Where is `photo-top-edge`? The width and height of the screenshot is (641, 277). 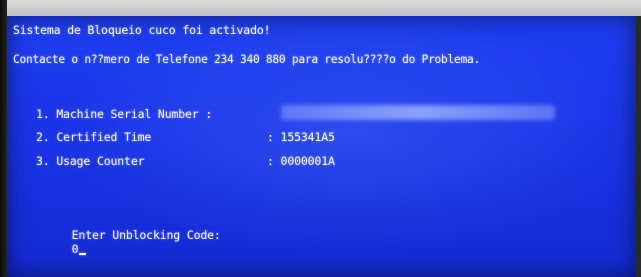
photo-top-edge is located at coordinates (320, 8).